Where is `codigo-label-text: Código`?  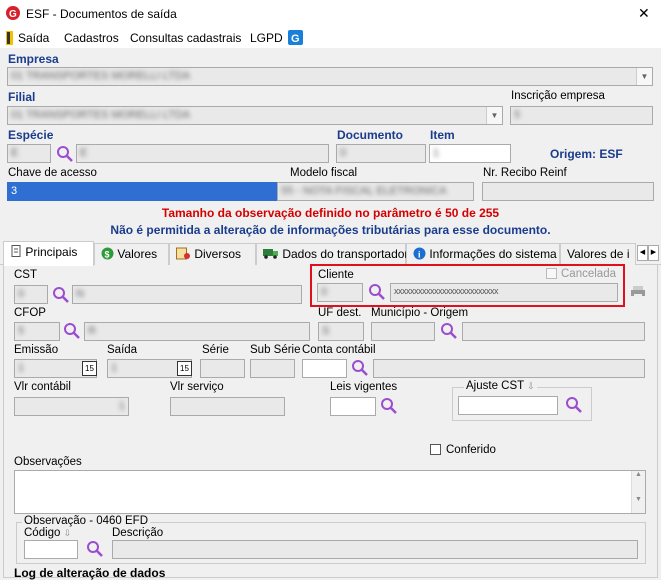 codigo-label-text: Código is located at coordinates (42, 533).